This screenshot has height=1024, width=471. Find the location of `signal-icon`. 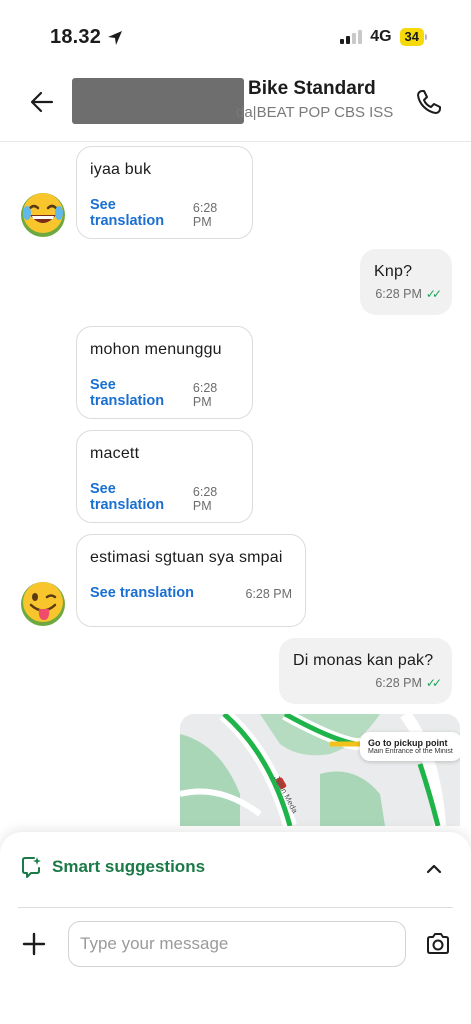

signal-icon is located at coordinates (351, 37).